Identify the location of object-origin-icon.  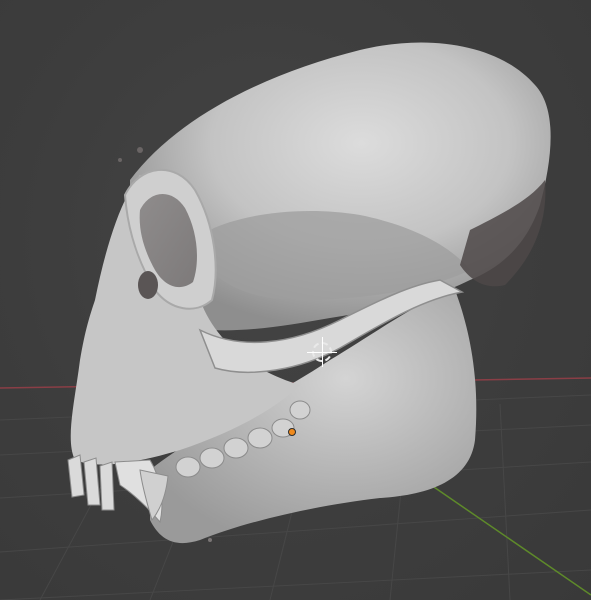
(292, 432).